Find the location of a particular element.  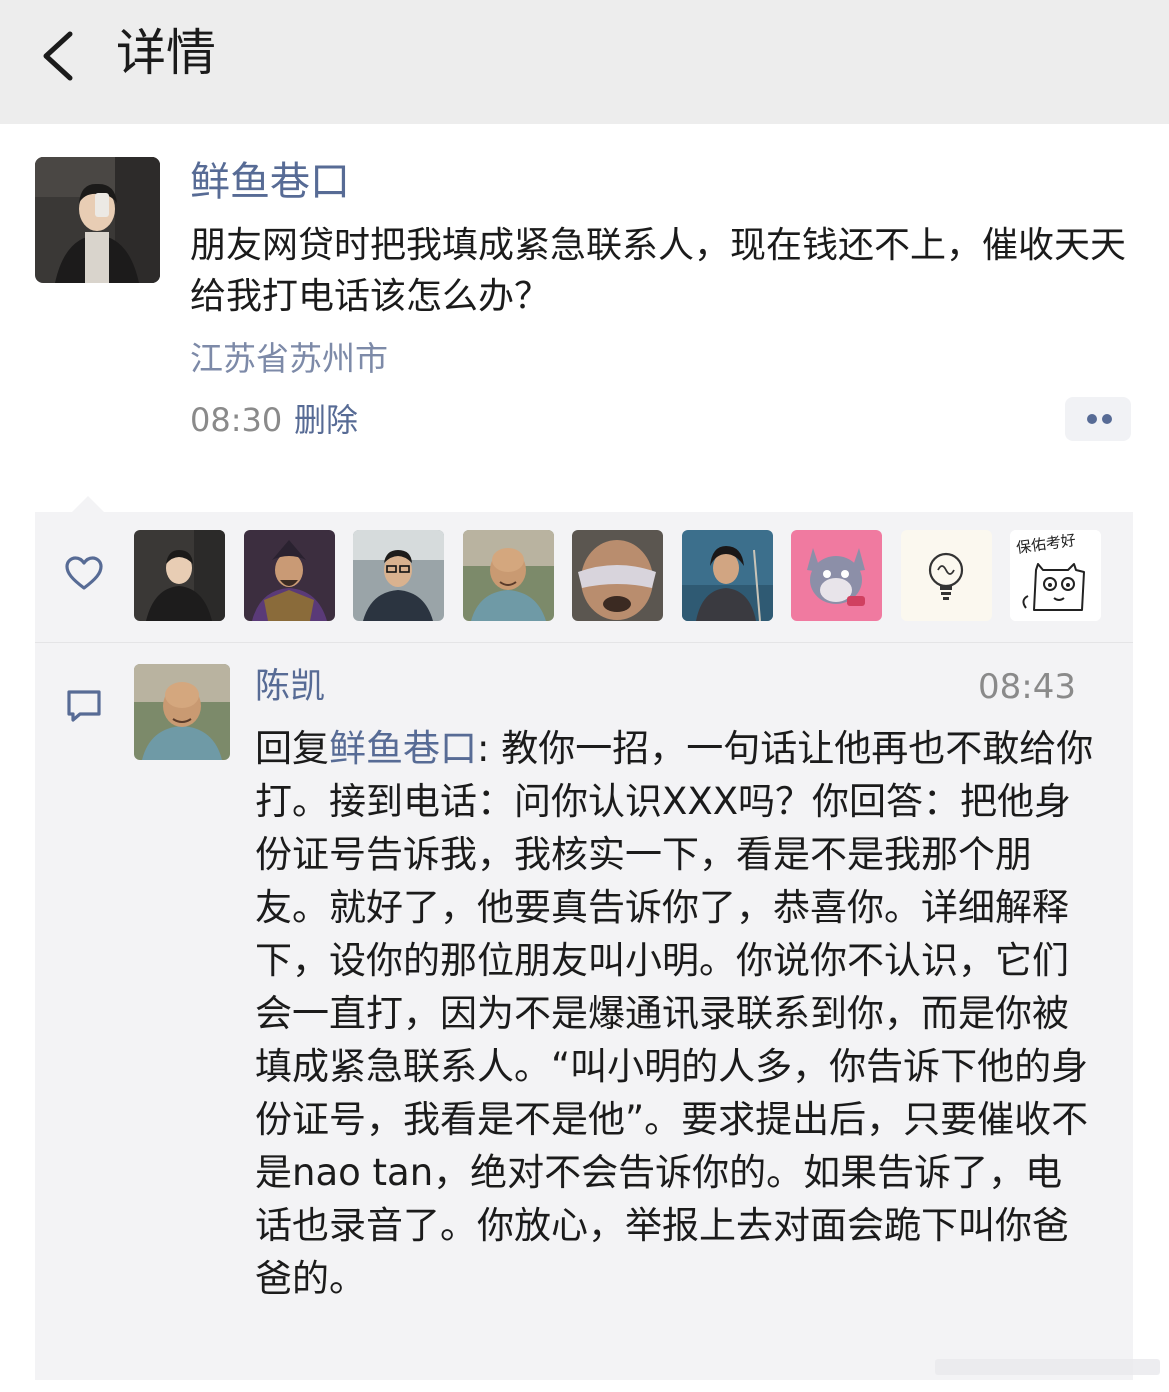

avatar-selfie-user is located at coordinates (179, 575).